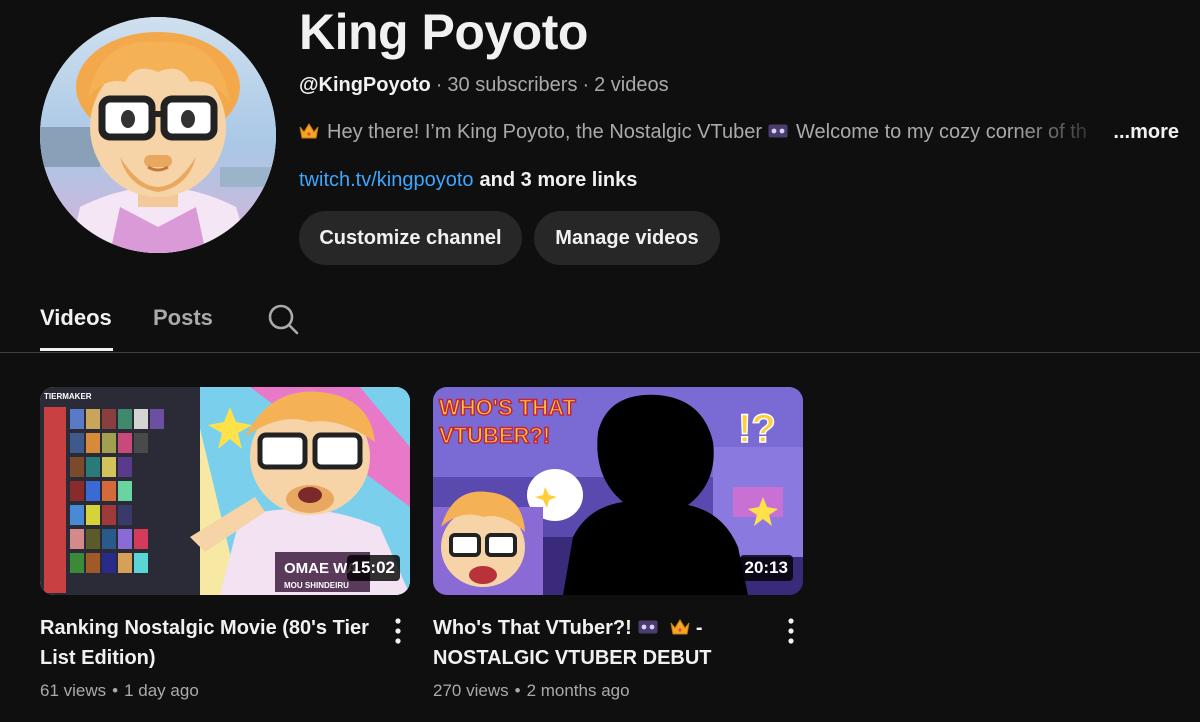  I want to click on thumb-text-vtuber: VTUBER?!, so click(494, 435).